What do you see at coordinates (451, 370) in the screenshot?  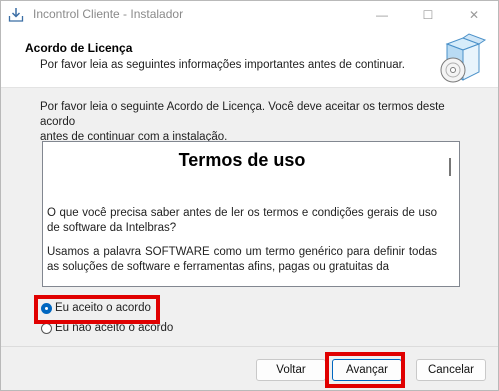 I see `cancel-button: Cancelar` at bounding box center [451, 370].